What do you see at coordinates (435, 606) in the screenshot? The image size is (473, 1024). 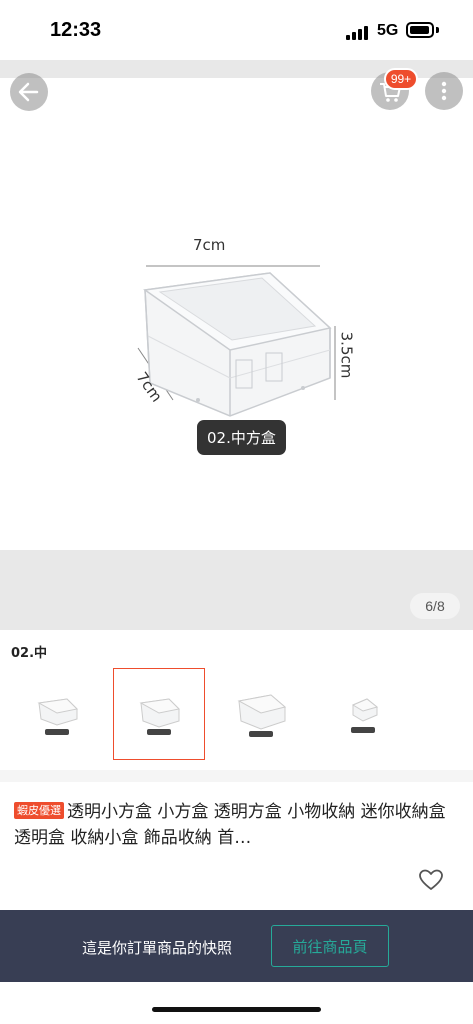 I see `image-counter: 6/8` at bounding box center [435, 606].